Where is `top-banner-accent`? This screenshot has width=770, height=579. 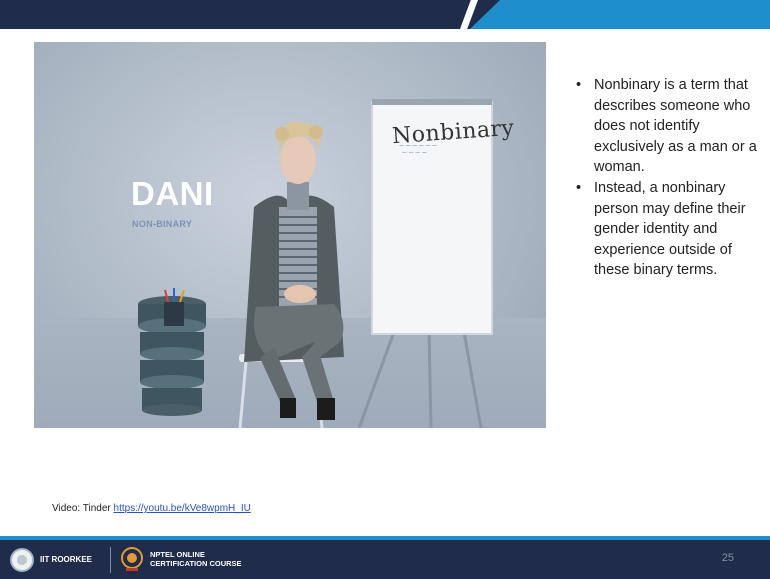
top-banner-accent is located at coordinates (620, 14).